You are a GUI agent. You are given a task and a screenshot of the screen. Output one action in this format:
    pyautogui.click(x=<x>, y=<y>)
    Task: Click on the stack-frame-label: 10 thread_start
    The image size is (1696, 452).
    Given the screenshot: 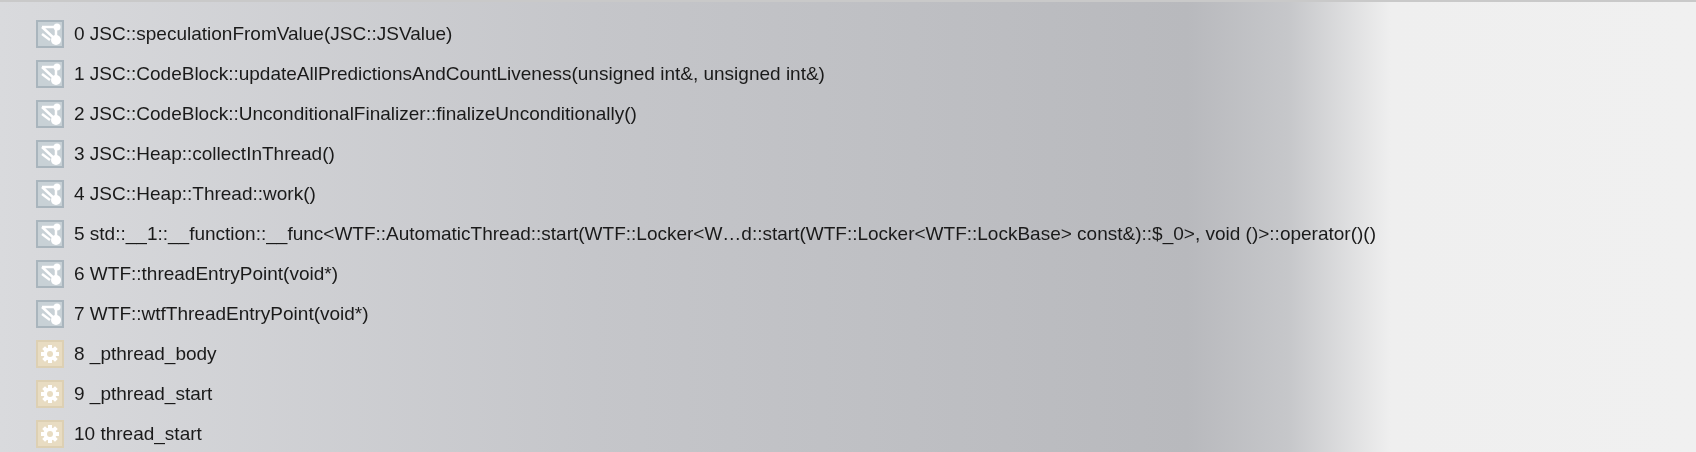 What is the action you would take?
    pyautogui.click(x=138, y=434)
    